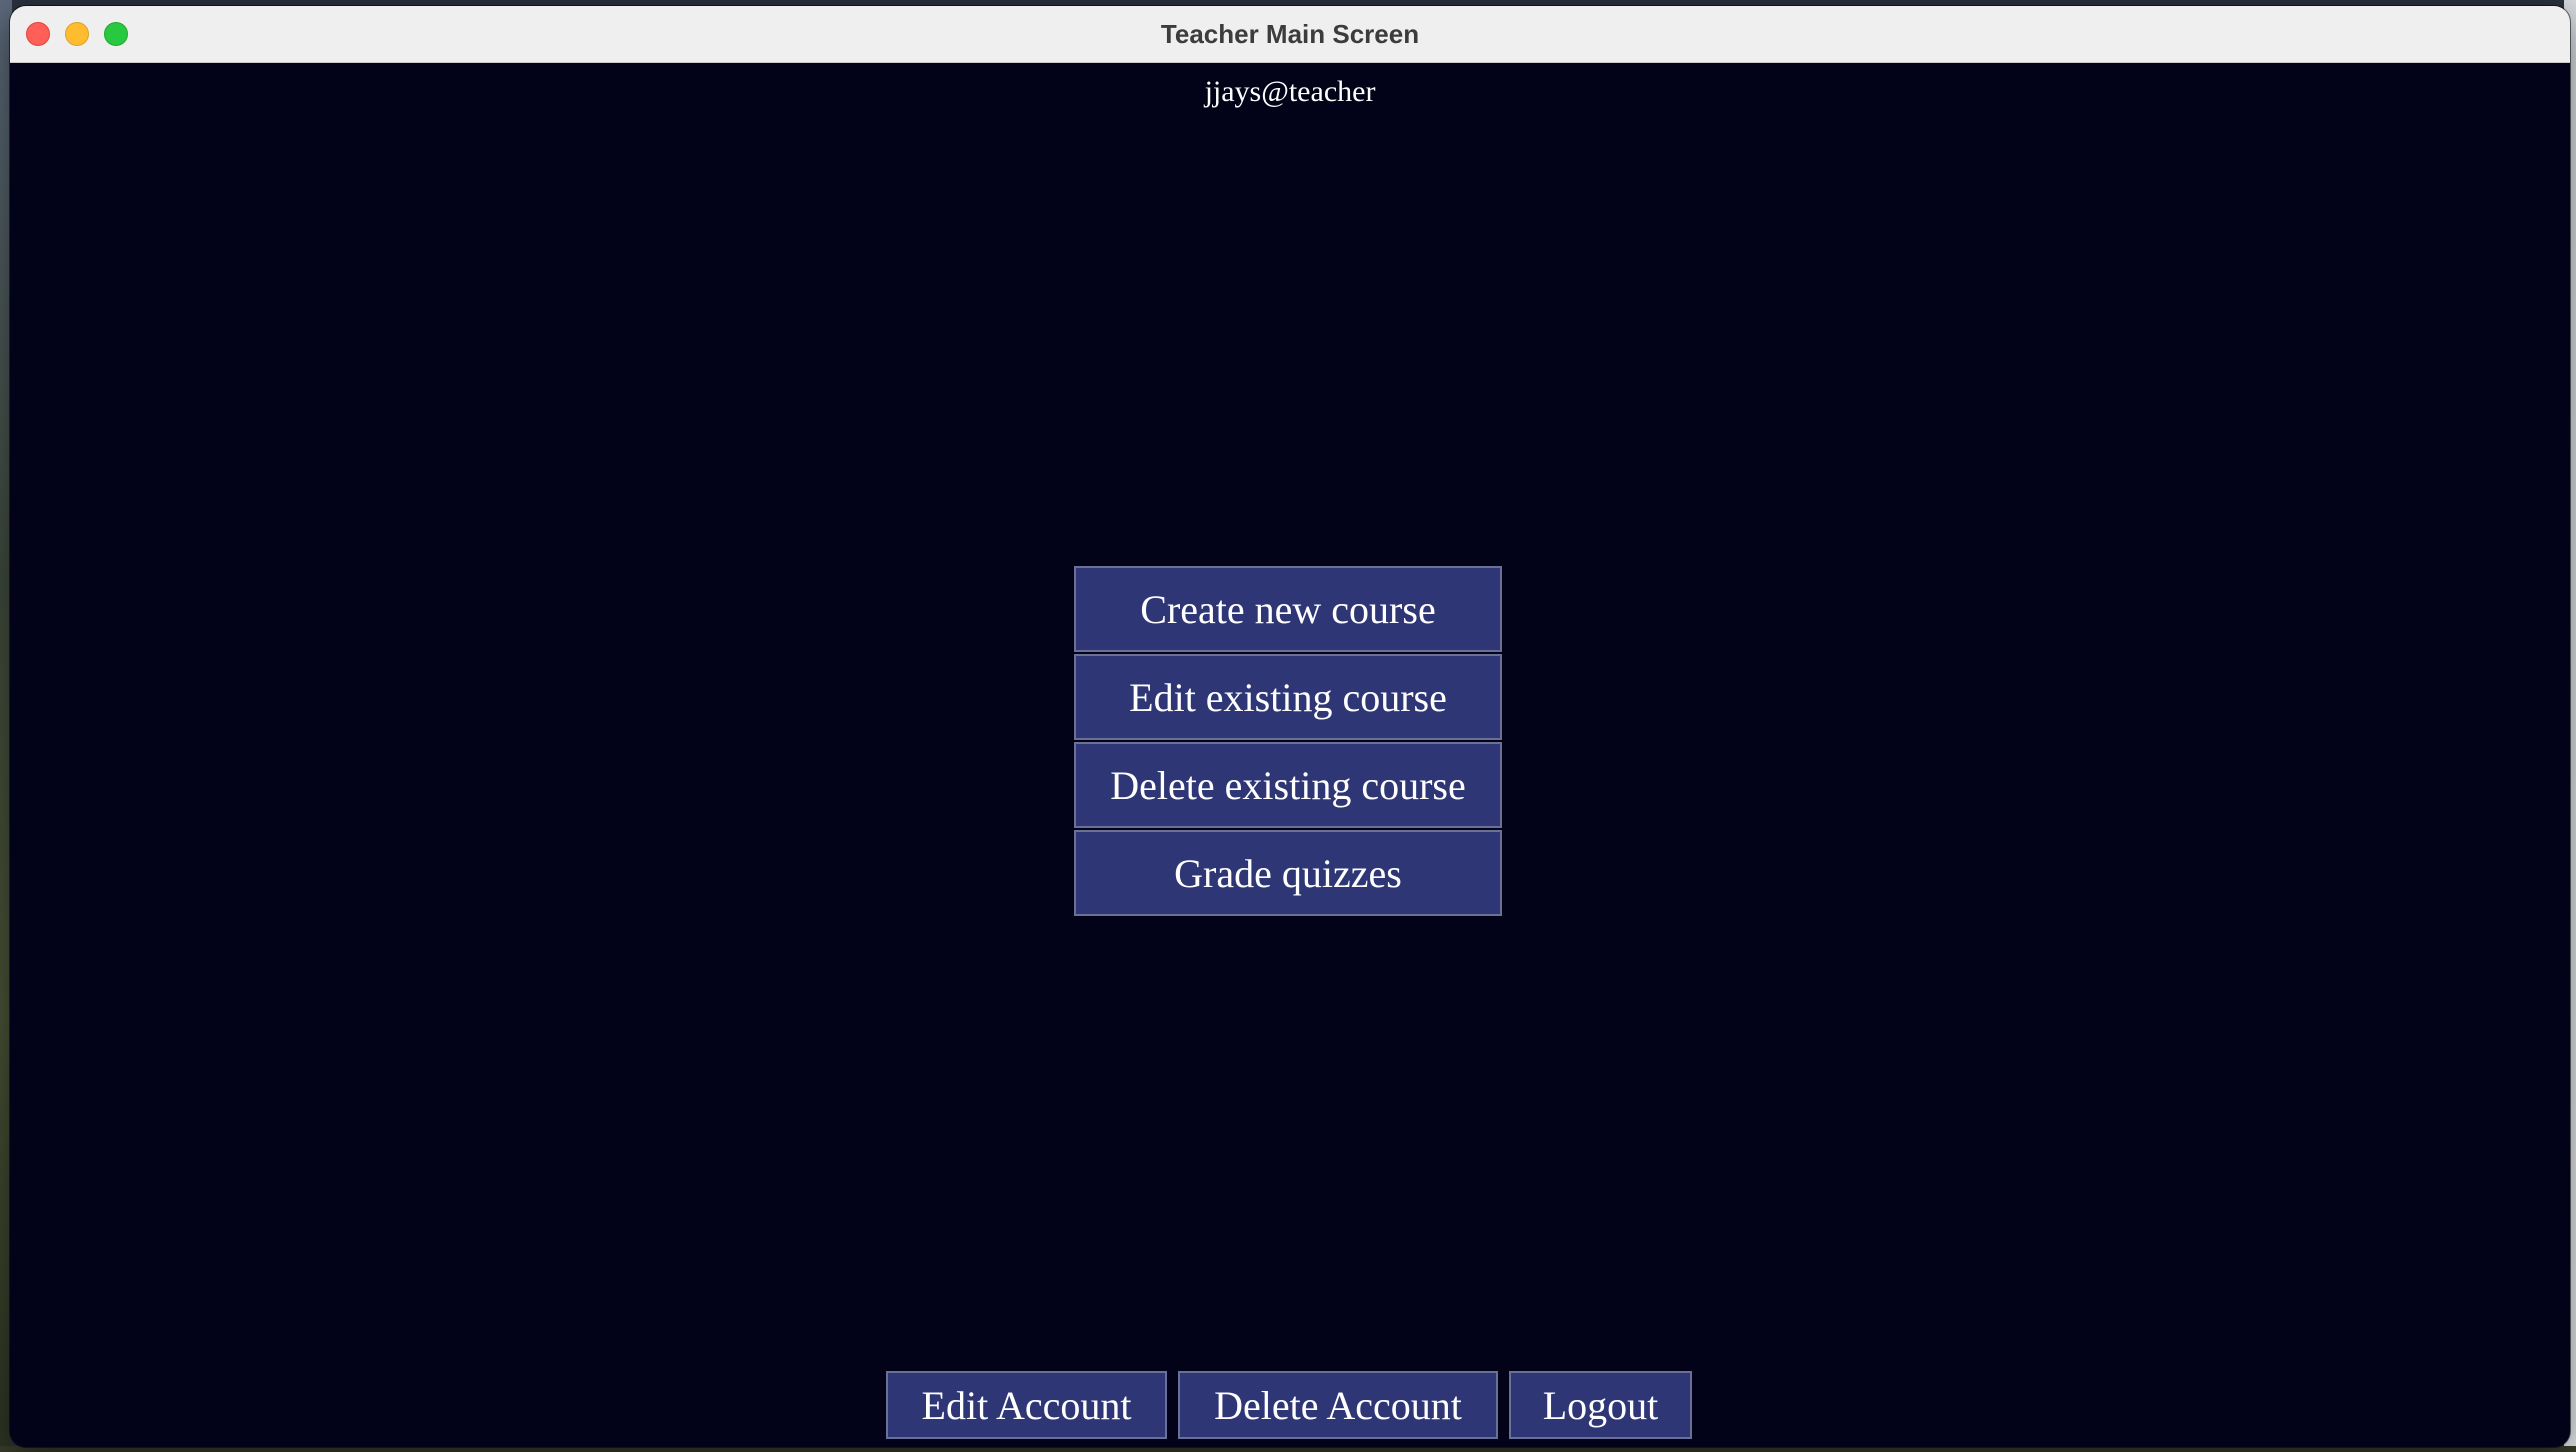 The height and width of the screenshot is (1452, 2576). What do you see at coordinates (1288, 873) in the screenshot?
I see `grade-quizzes-button: Grade quizzes` at bounding box center [1288, 873].